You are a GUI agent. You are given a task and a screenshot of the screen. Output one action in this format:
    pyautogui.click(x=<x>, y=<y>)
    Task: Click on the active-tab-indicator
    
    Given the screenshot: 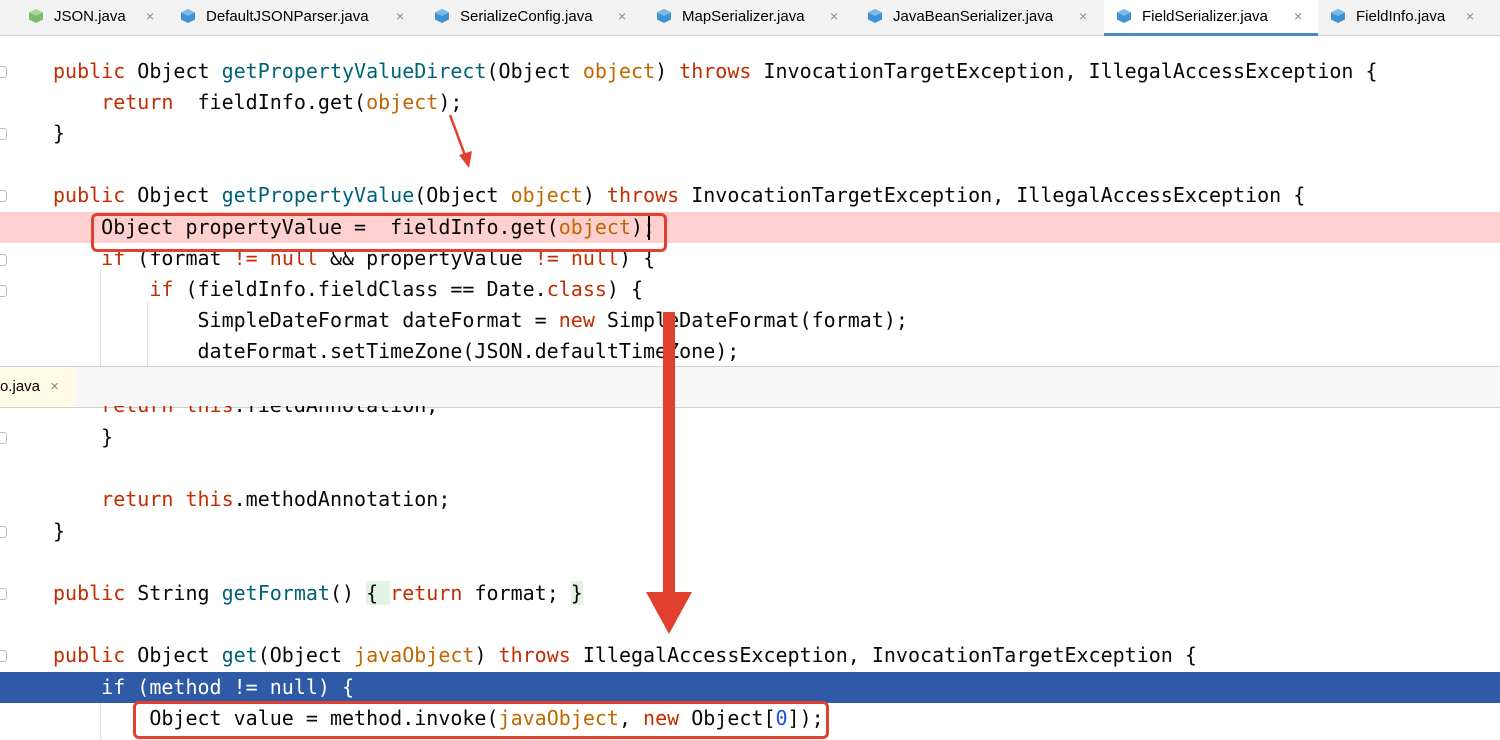 What is the action you would take?
    pyautogui.click(x=1211, y=34)
    